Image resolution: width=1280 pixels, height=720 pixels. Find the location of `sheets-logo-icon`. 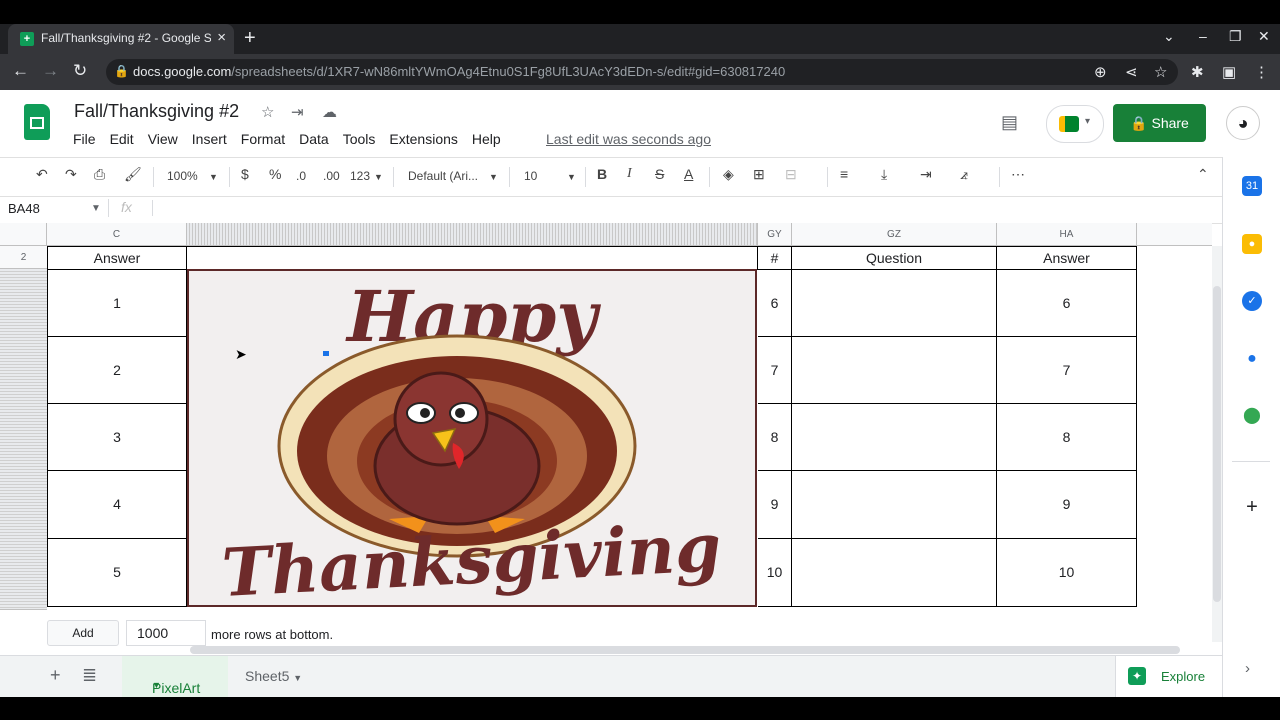

sheets-logo-icon is located at coordinates (37, 122).